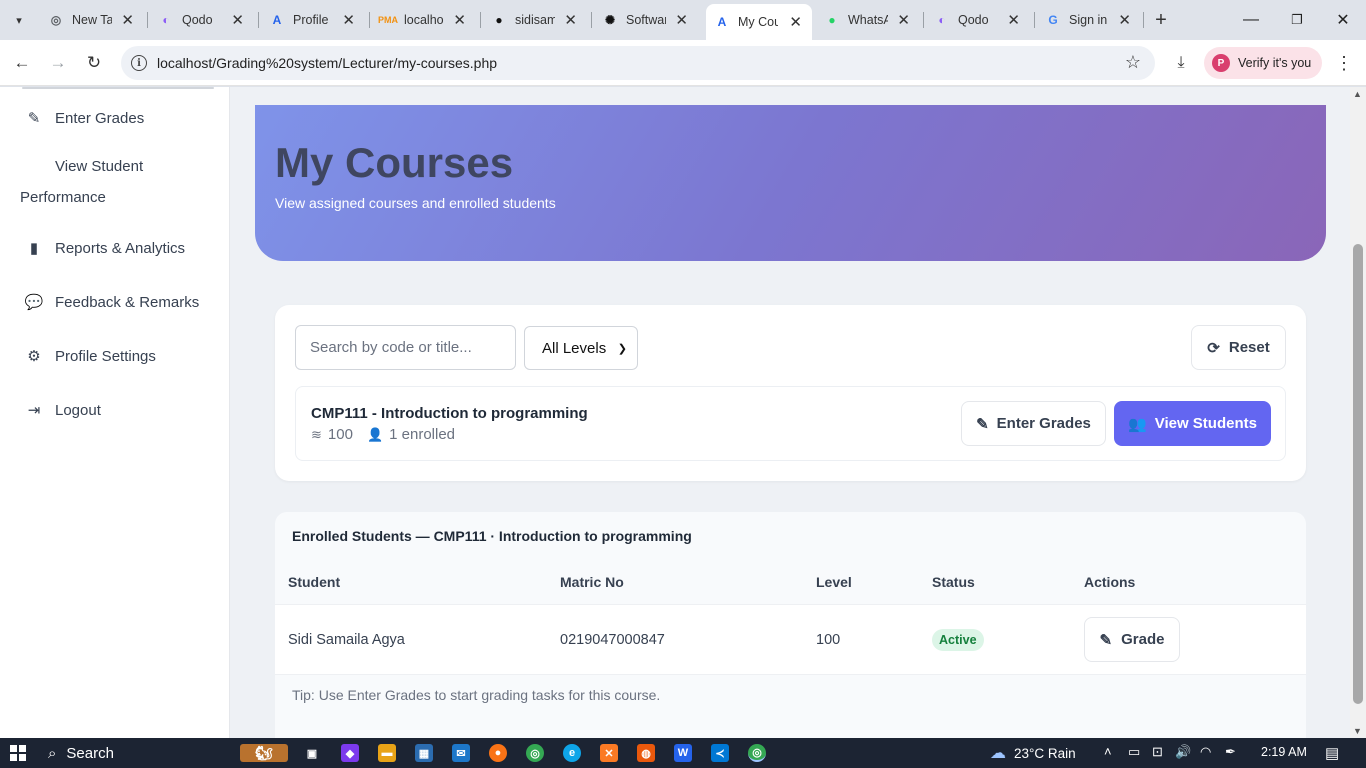 This screenshot has width=1366, height=768. What do you see at coordinates (1251, 20) in the screenshot?
I see `minimize-icon: —` at bounding box center [1251, 20].